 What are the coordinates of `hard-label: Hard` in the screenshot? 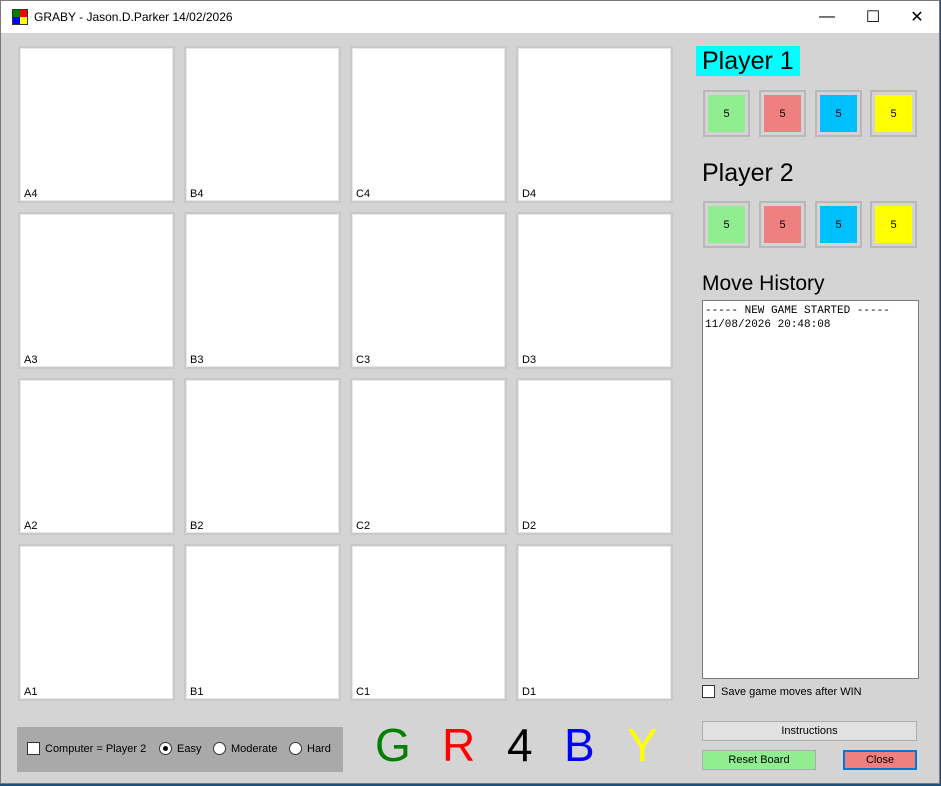 It's located at (319, 748).